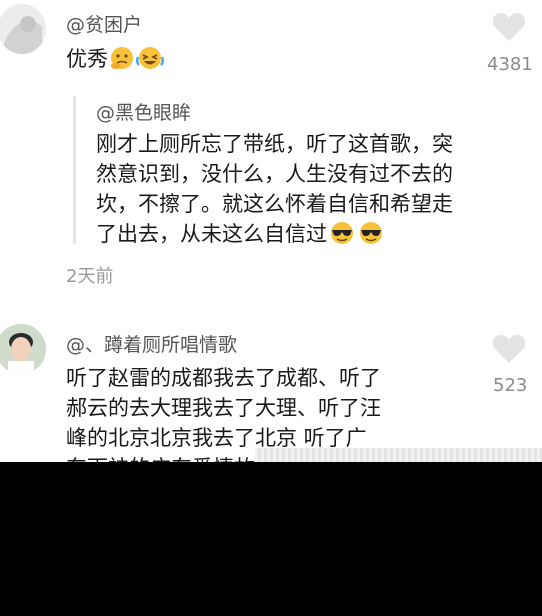 Image resolution: width=542 pixels, height=616 pixels. Describe the element at coordinates (87, 59) in the screenshot. I see `comment-text-content: 优秀` at that location.